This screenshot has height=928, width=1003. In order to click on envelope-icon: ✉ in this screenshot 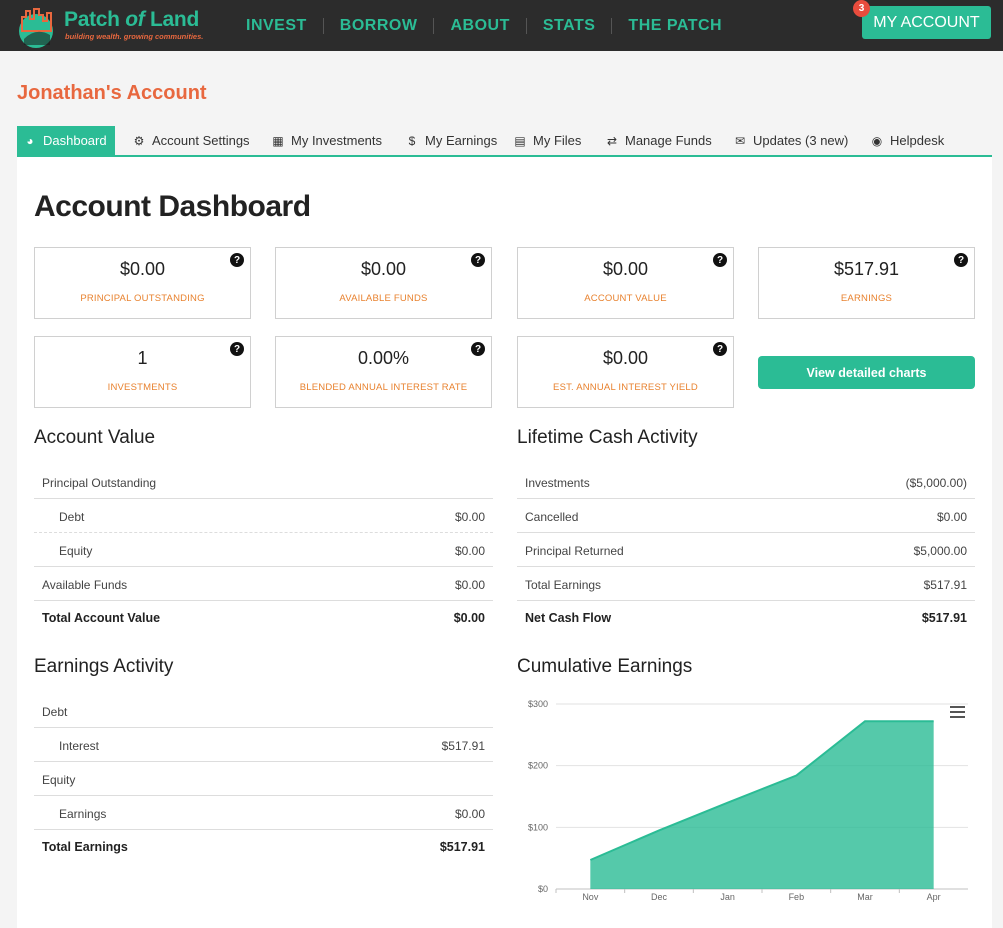, I will do `click(740, 140)`.